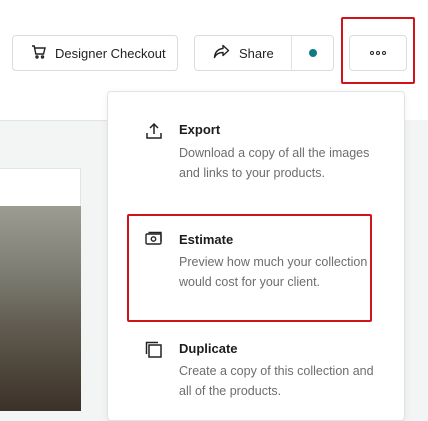  What do you see at coordinates (54, 120) in the screenshot?
I see `toolbar-divider` at bounding box center [54, 120].